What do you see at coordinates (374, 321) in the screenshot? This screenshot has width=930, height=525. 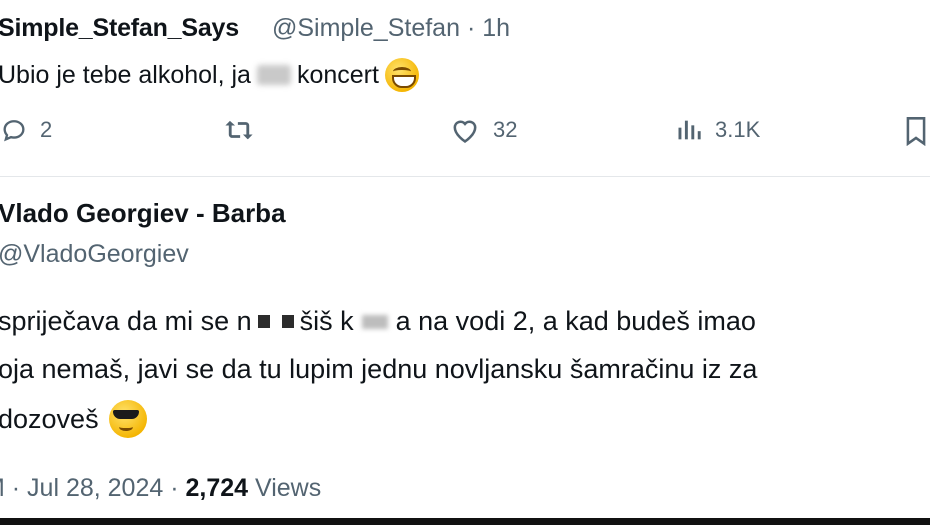 I see `censor-blur` at bounding box center [374, 321].